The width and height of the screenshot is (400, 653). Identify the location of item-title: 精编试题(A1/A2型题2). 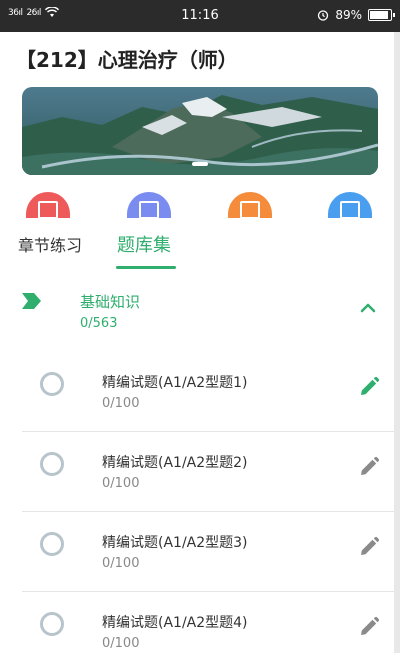
(175, 463).